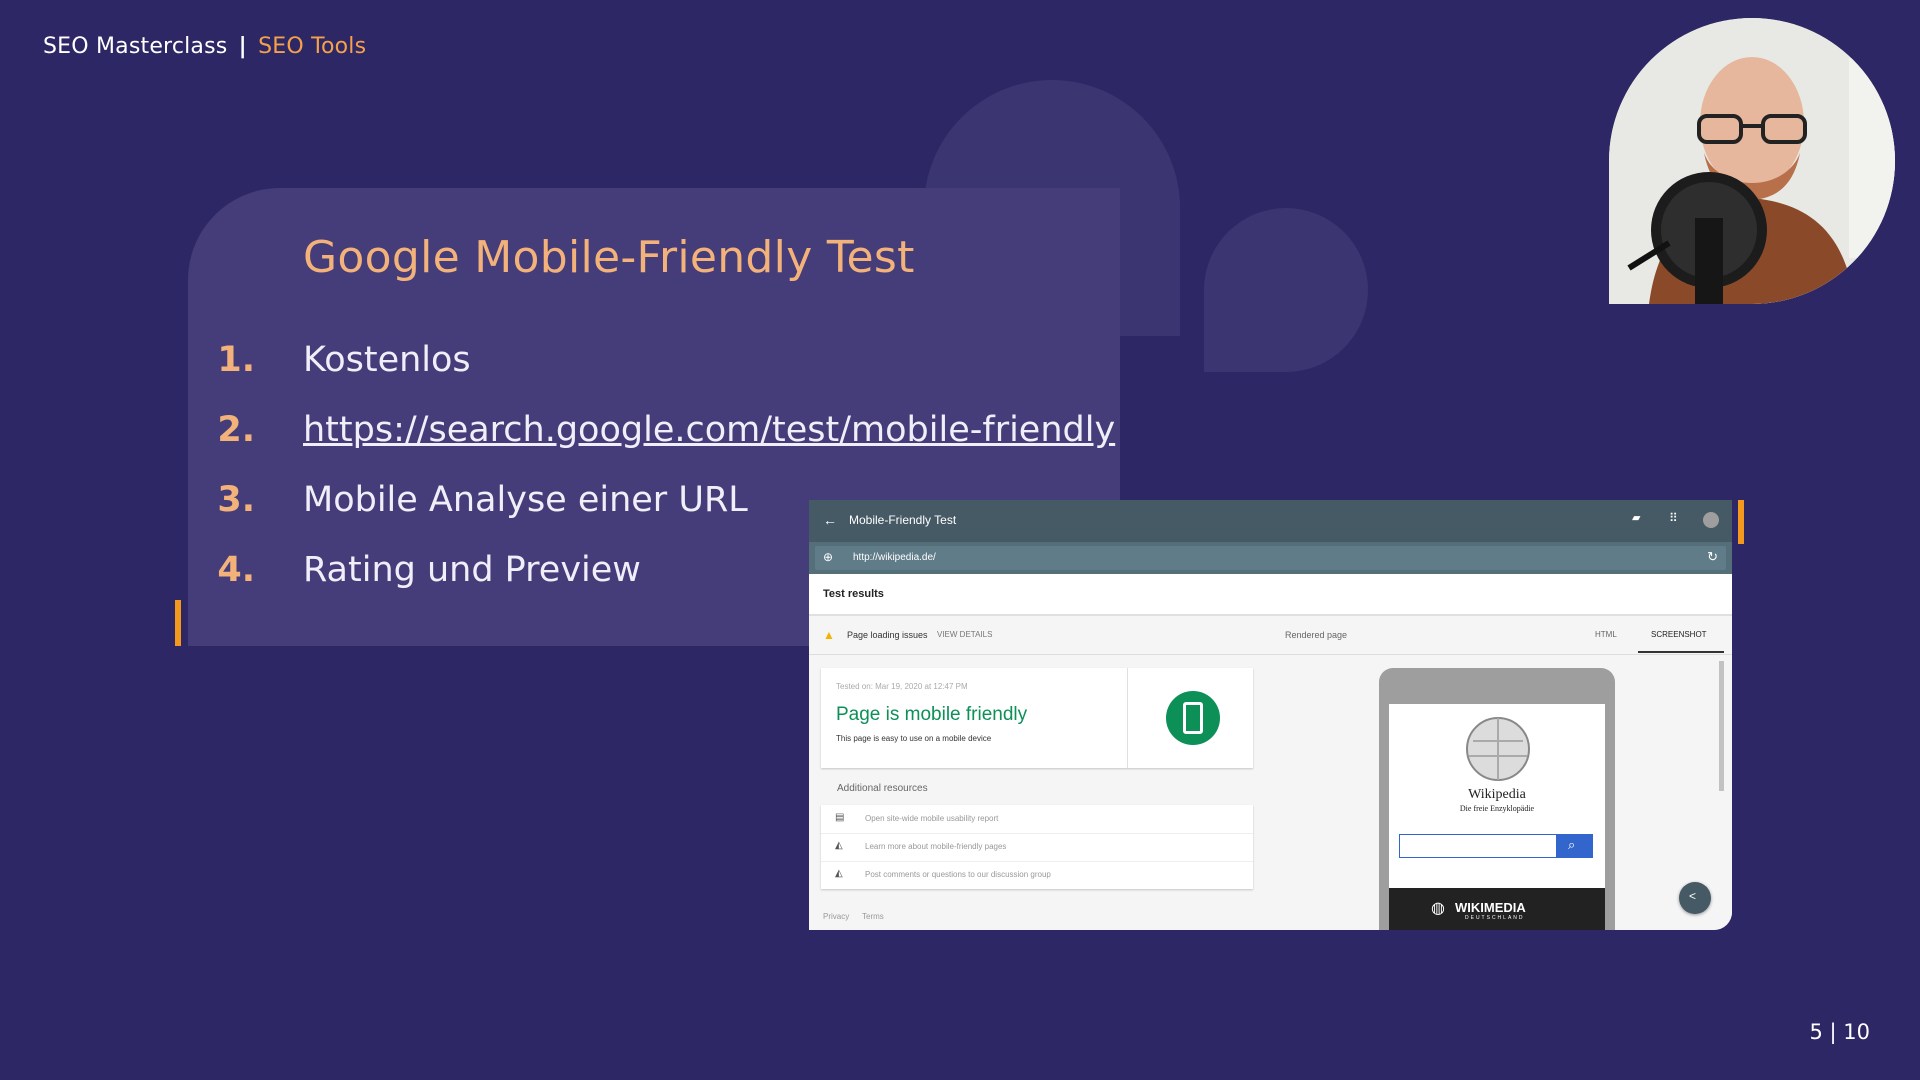 Image resolution: width=1920 pixels, height=1080 pixels. Describe the element at coordinates (873, 916) in the screenshot. I see `terms-link: Terms` at that location.